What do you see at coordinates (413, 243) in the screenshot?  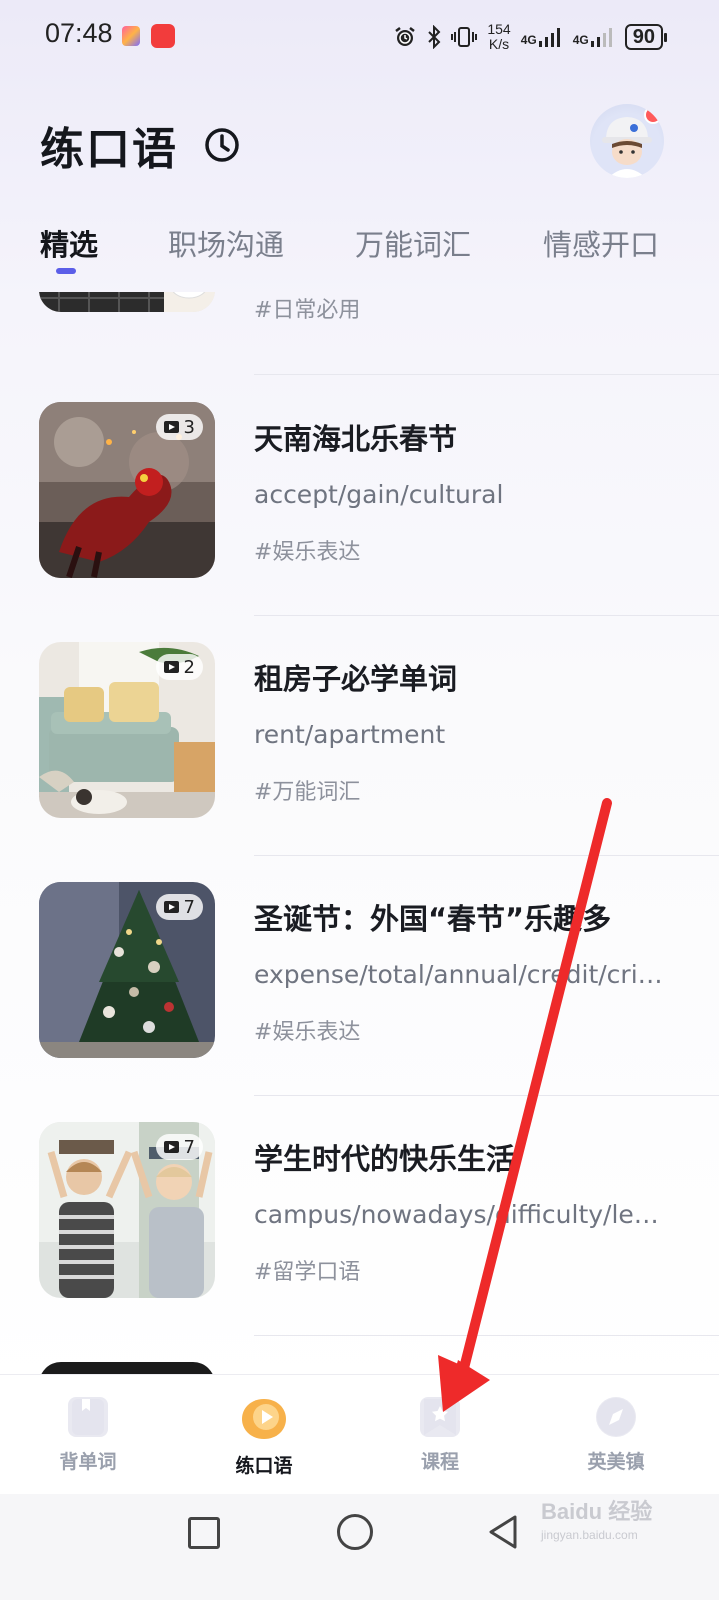 I see `tab-vocabulary: 万能词汇` at bounding box center [413, 243].